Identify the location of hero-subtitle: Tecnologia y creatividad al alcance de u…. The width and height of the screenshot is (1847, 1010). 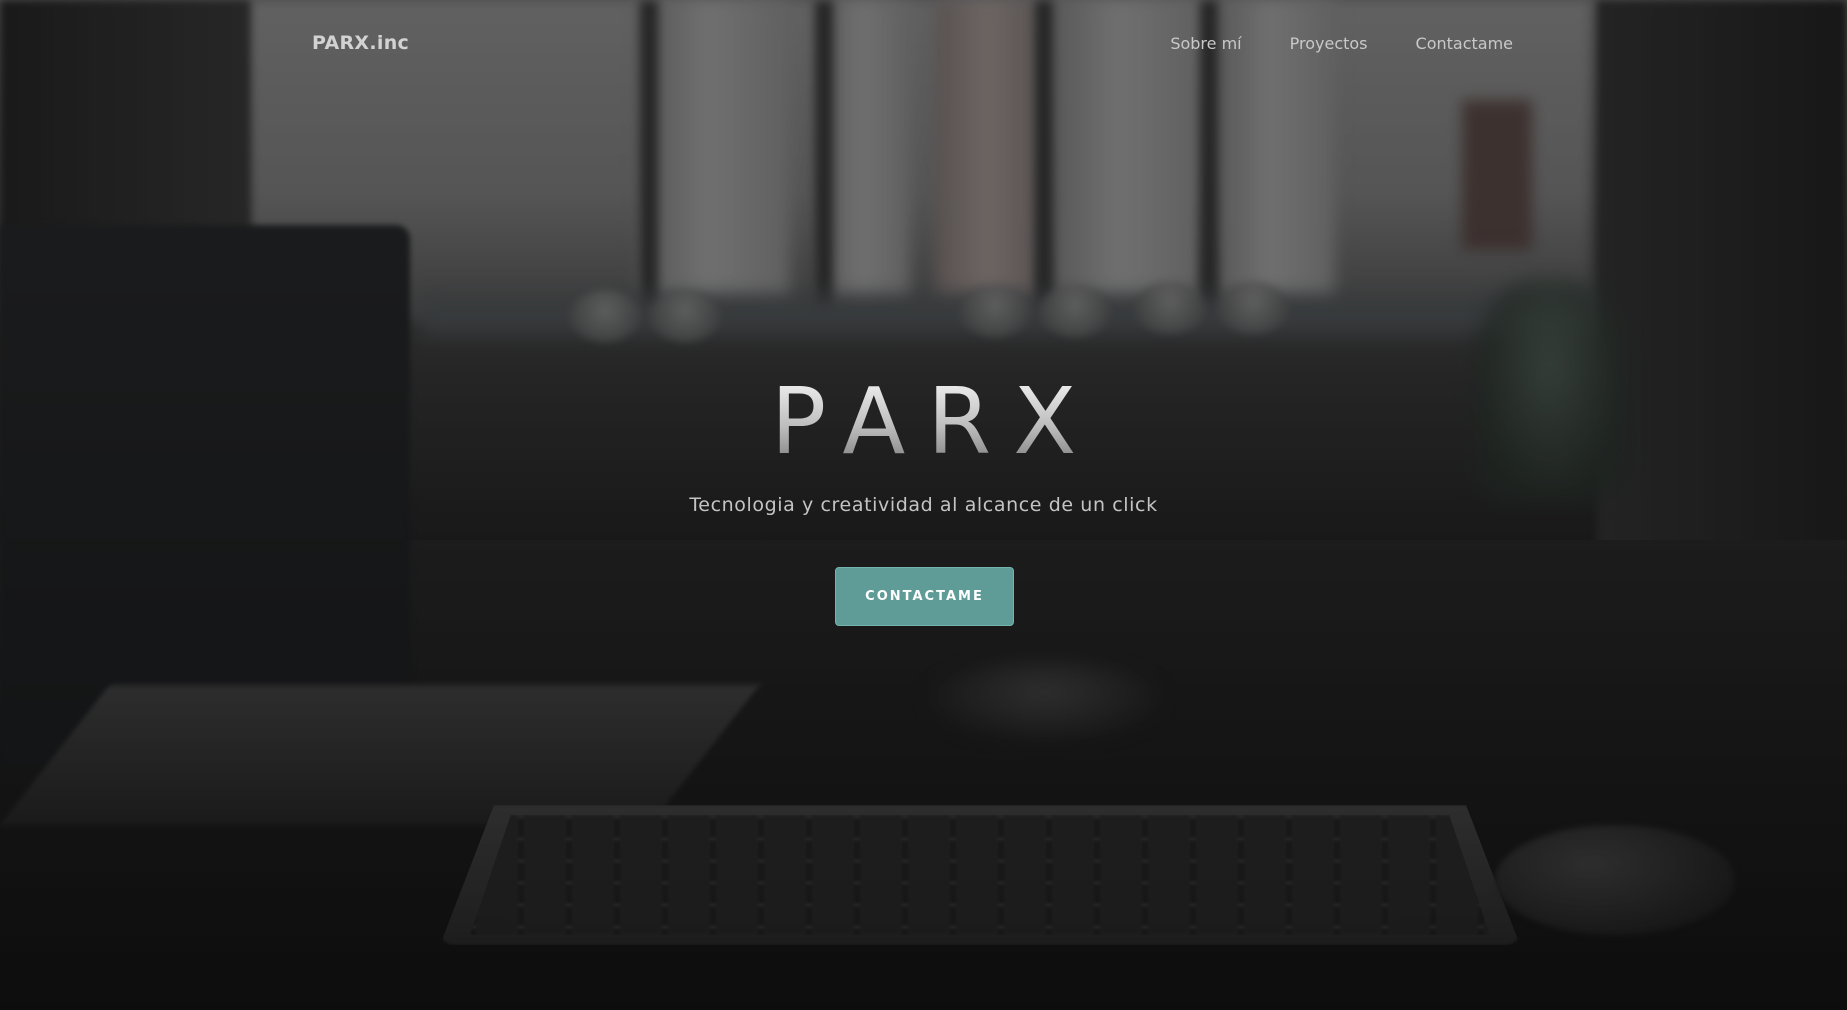
(923, 505).